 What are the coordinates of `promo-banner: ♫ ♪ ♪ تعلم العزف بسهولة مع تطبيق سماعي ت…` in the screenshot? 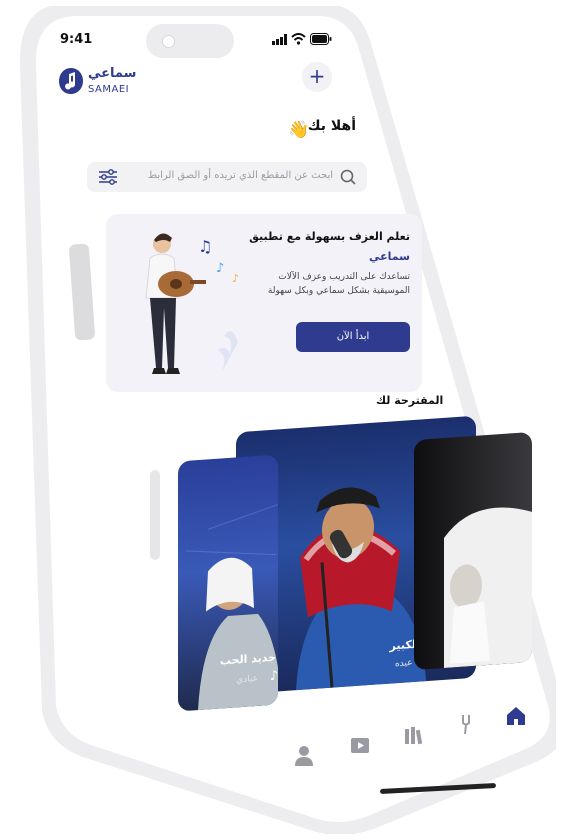 It's located at (264, 303).